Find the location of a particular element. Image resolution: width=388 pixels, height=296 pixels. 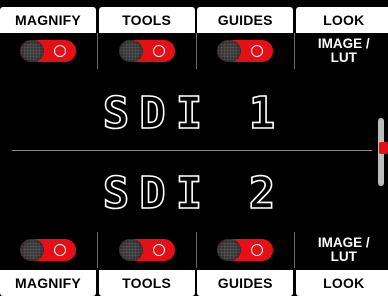

guides-toggle-top is located at coordinates (245, 51).